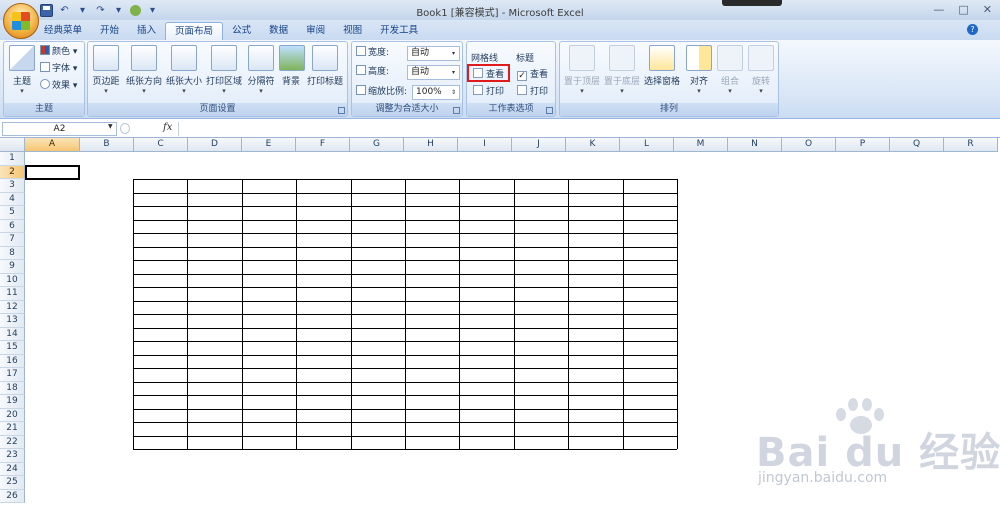 The height and width of the screenshot is (511, 1000). Describe the element at coordinates (987, 9) in the screenshot. I see `close-button: ✕` at that location.